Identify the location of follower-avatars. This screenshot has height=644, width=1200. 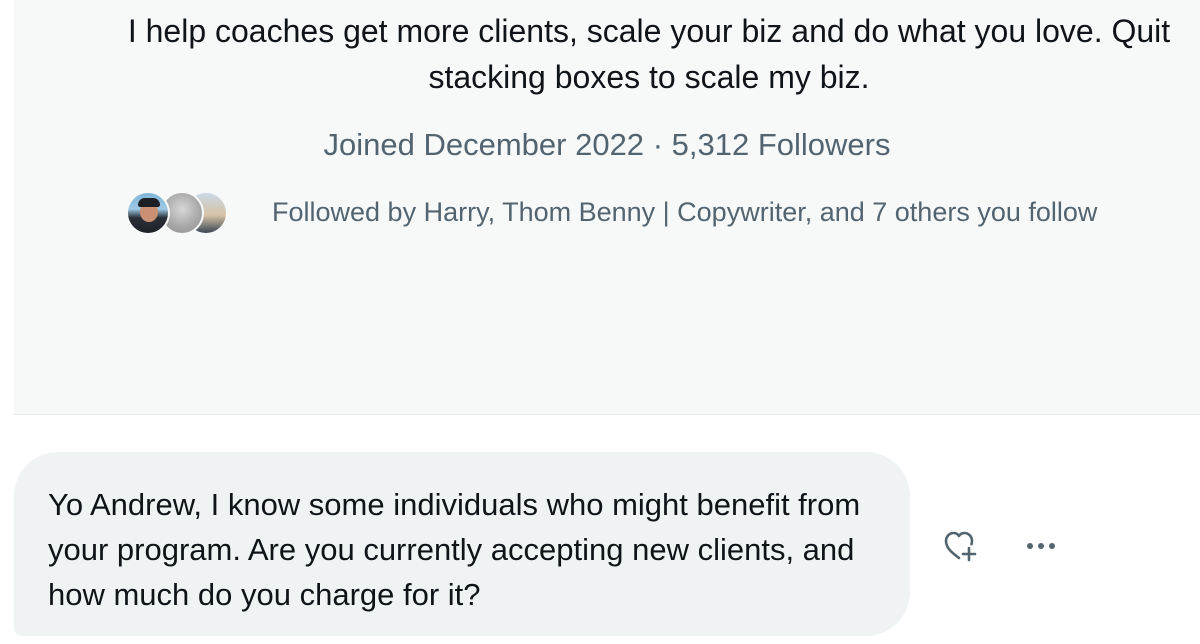
(178, 212).